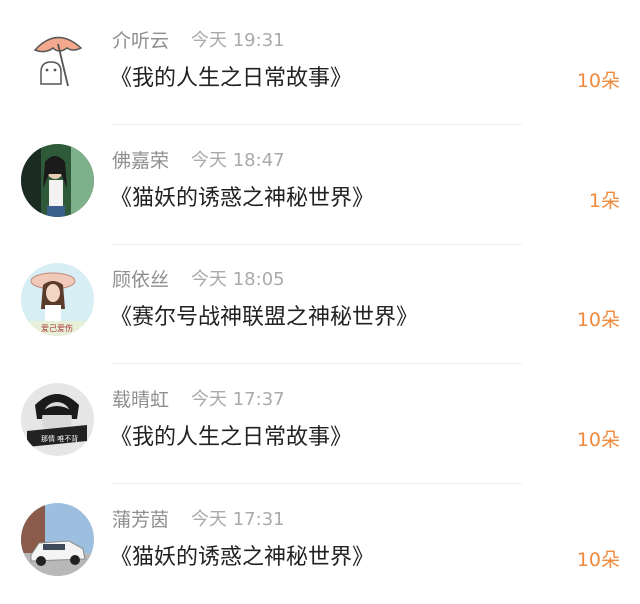  Describe the element at coordinates (141, 520) in the screenshot. I see `sender-name: 蒲芳茵` at that location.